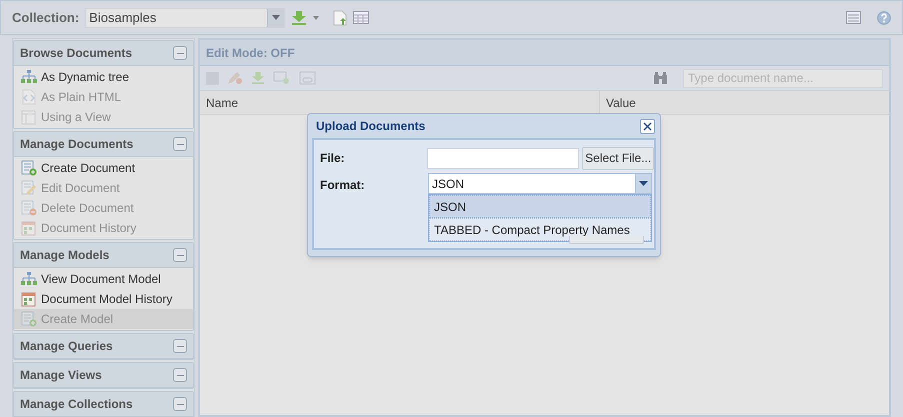  I want to click on layout-icon, so click(28, 117).